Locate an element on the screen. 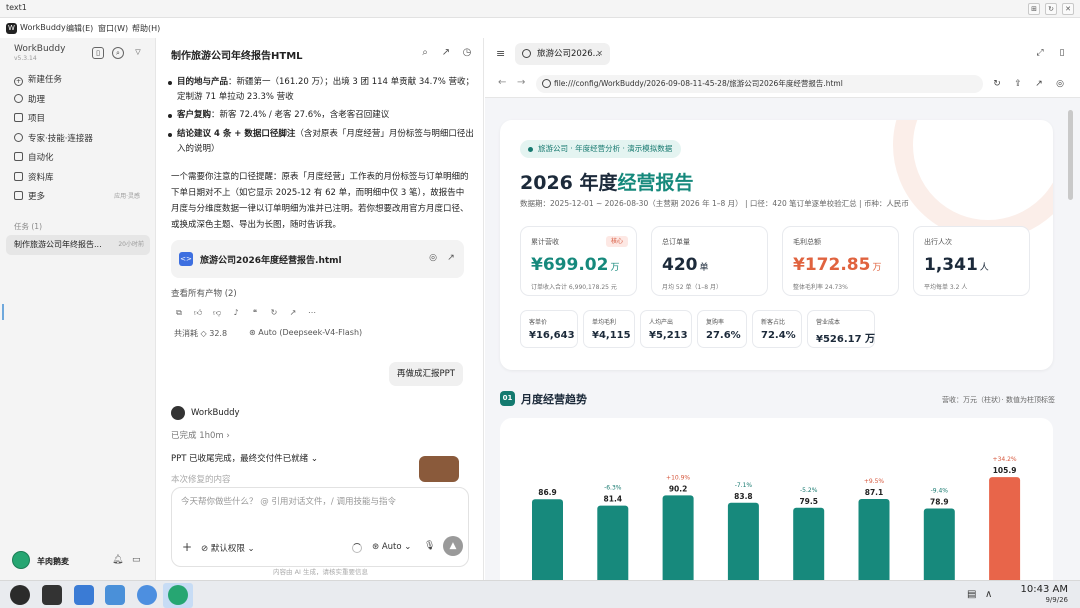 This screenshot has width=1080, height=608. start-menu-icon is located at coordinates (20, 595).